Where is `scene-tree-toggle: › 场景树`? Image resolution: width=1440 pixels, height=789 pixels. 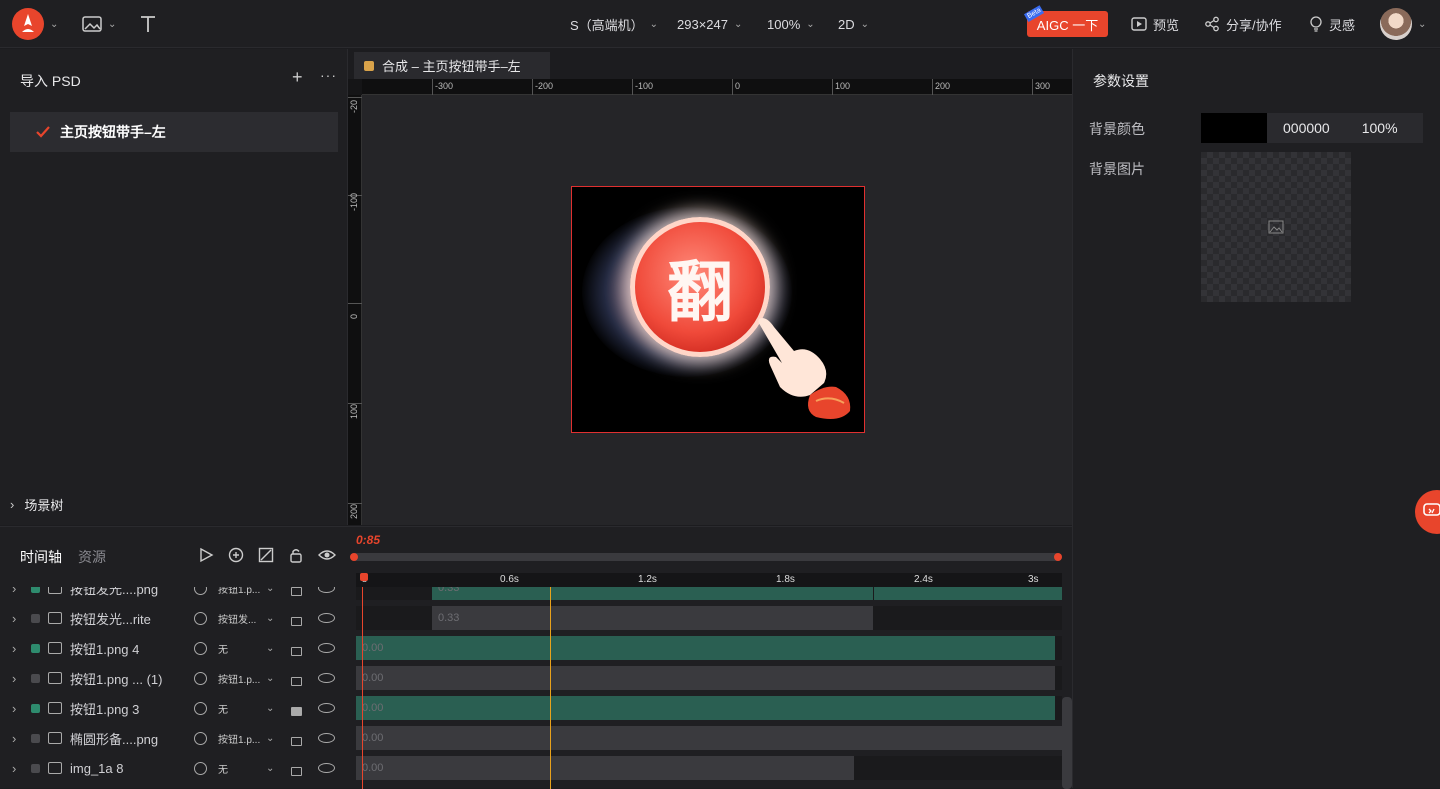
scene-tree-toggle: › 场景树 is located at coordinates (36, 504).